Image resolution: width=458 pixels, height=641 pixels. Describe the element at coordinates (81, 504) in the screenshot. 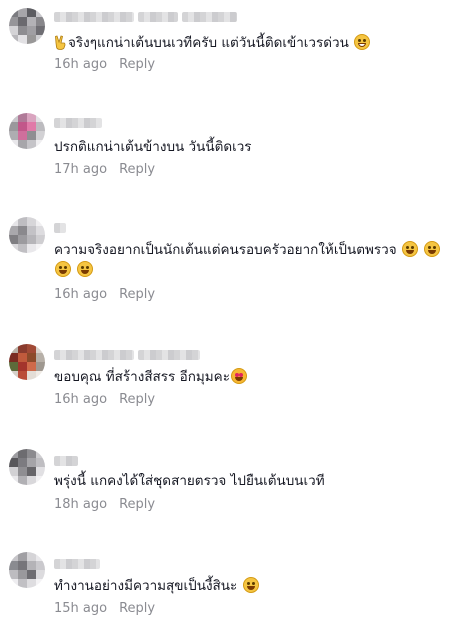

I see `timestamp: 18h ago` at that location.